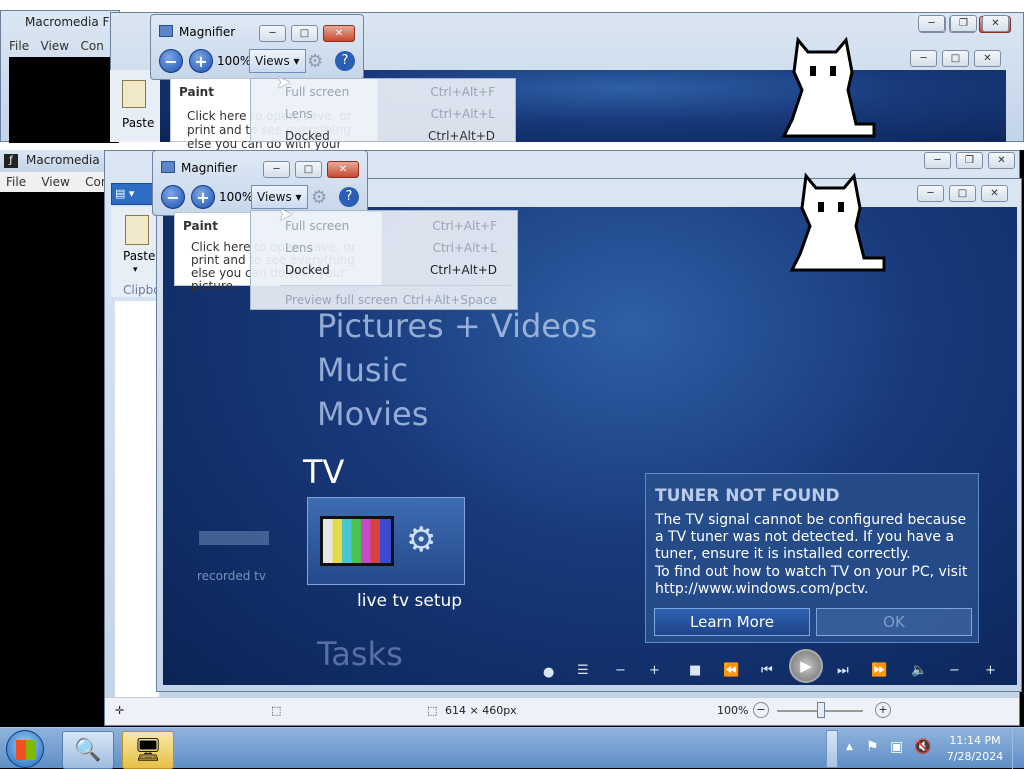 Image resolution: width=1024 pixels, height=769 pixels. I want to click on flag-icon: ⚑, so click(872, 747).